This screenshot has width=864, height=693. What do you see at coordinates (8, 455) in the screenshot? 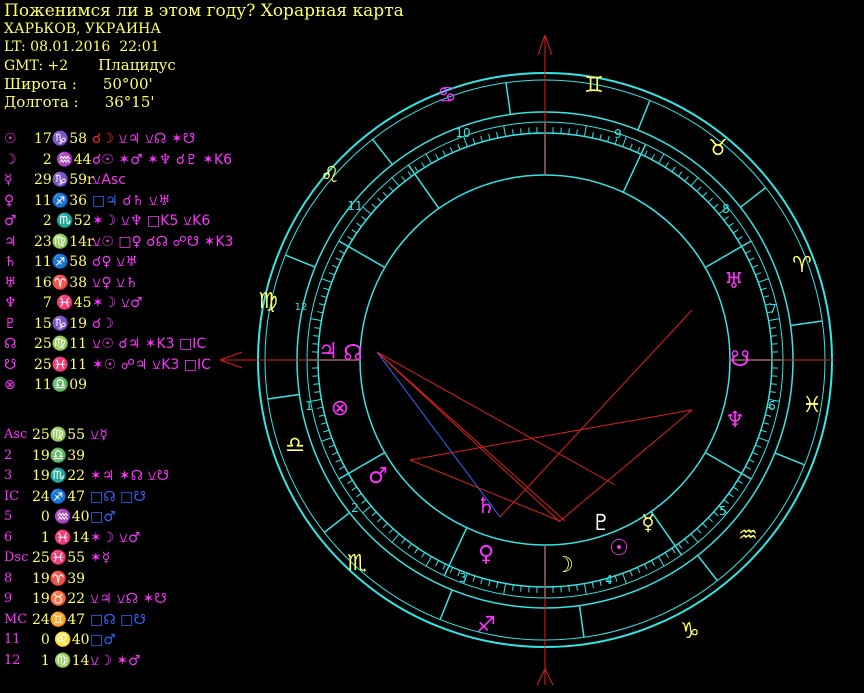
I see `house-label: 2` at bounding box center [8, 455].